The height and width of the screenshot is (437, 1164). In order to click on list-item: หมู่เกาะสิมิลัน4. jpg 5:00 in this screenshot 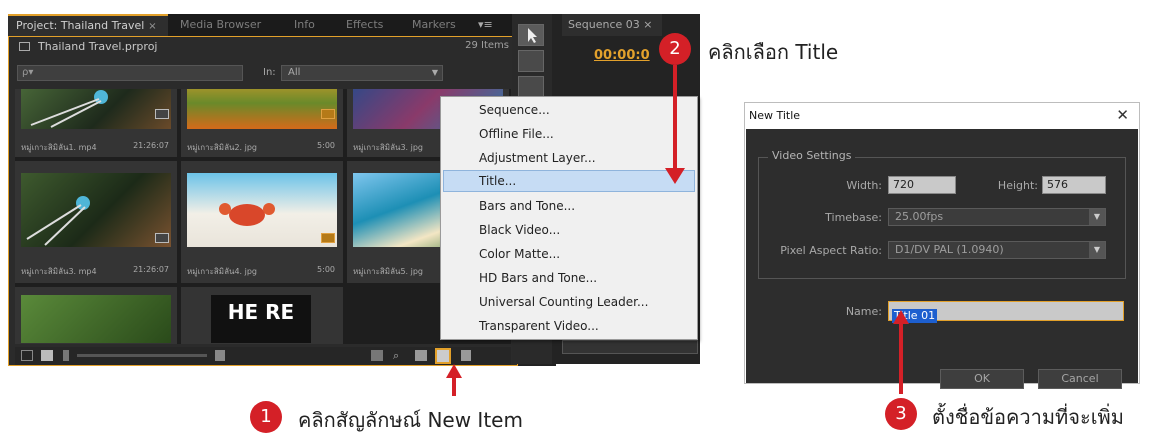, I will do `click(262, 222)`.